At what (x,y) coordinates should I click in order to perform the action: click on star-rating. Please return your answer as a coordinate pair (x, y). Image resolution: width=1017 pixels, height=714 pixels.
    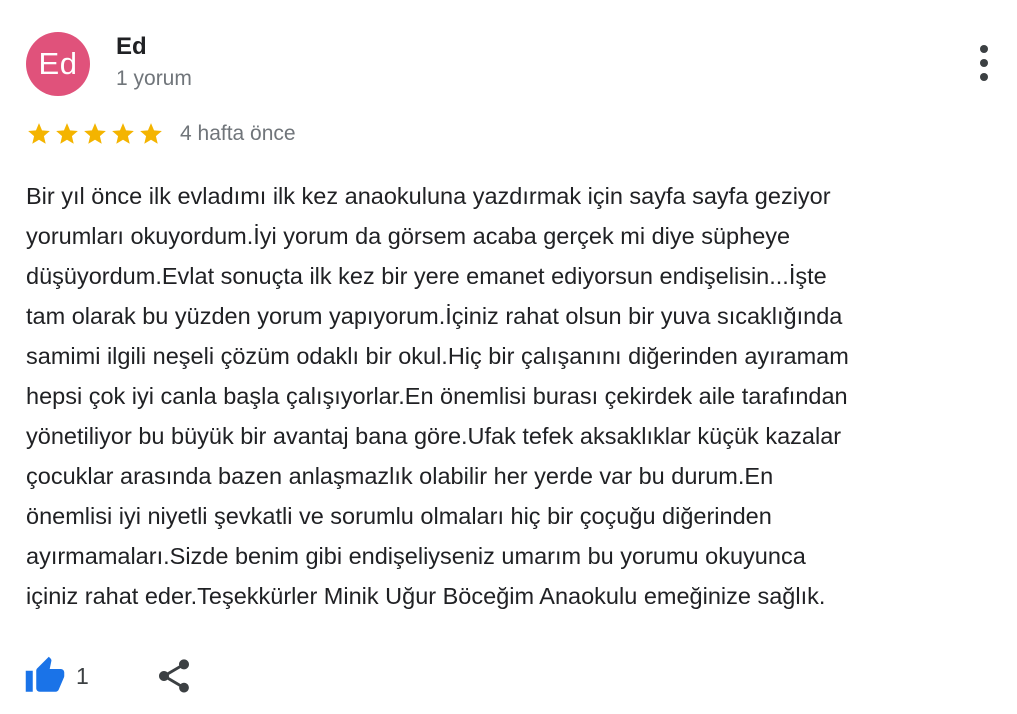
    Looking at the image, I should click on (95, 134).